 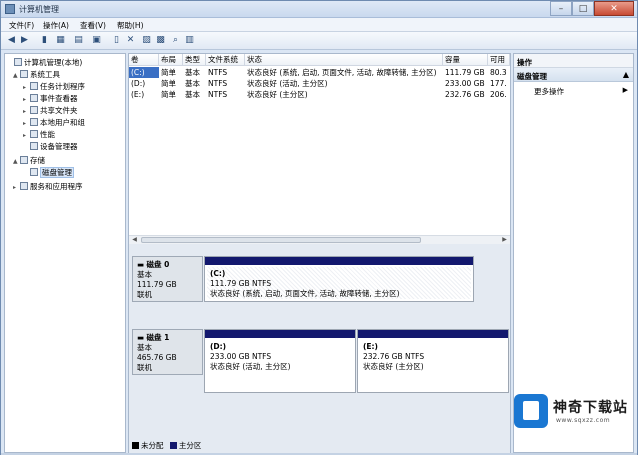 I want to click on close-button: ✕, so click(x=614, y=8).